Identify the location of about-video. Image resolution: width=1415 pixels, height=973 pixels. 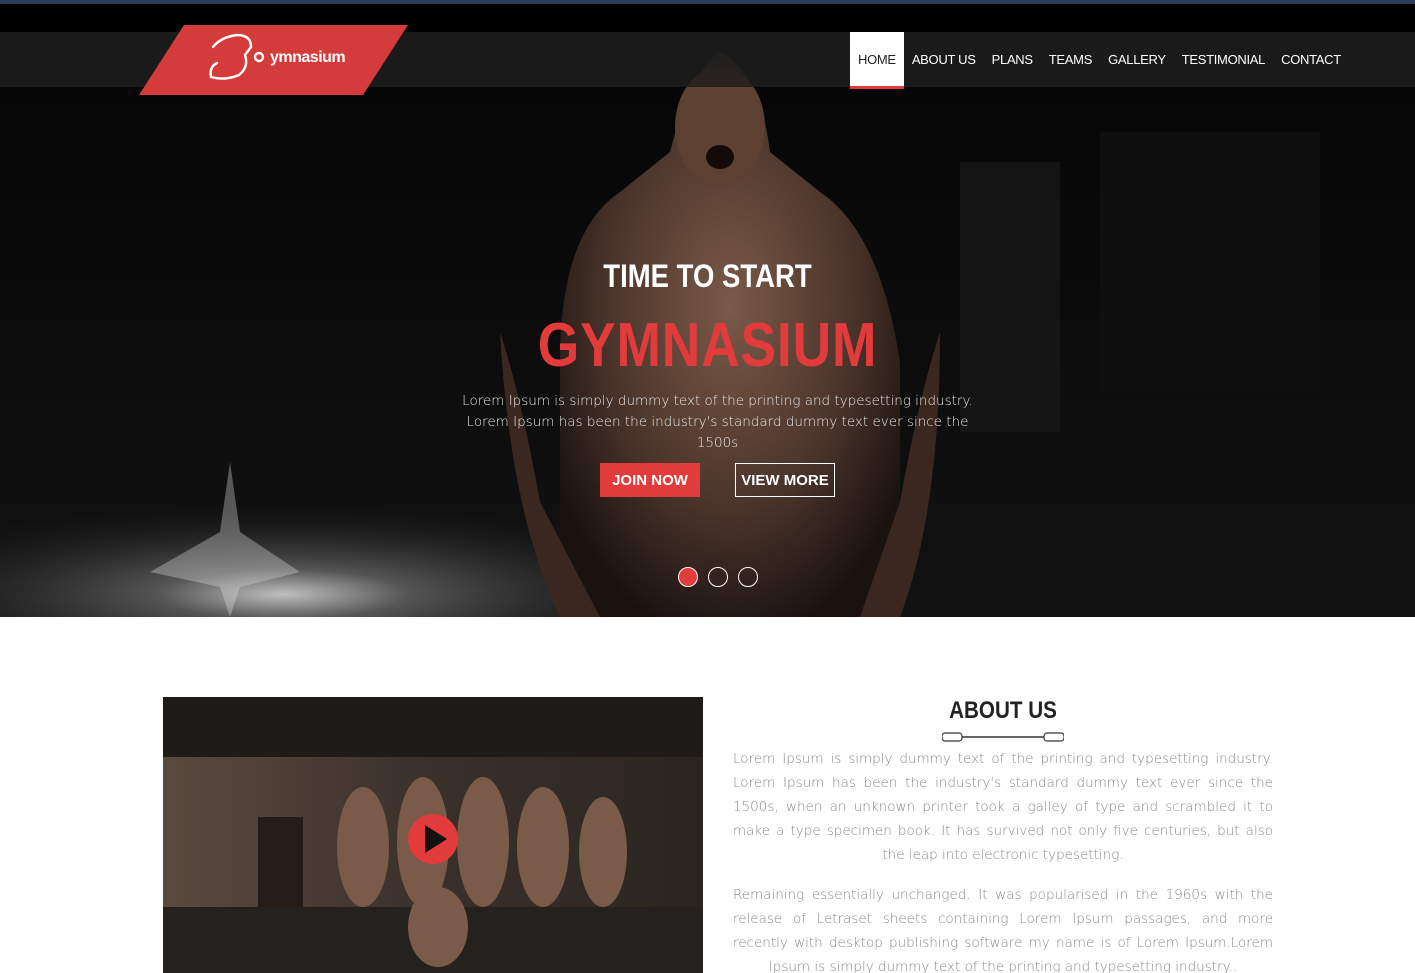
(433, 835).